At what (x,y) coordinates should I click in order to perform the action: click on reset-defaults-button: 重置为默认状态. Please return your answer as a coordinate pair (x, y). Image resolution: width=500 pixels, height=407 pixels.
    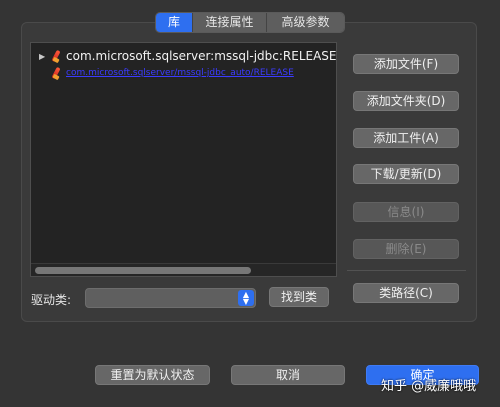
    Looking at the image, I should click on (152, 375).